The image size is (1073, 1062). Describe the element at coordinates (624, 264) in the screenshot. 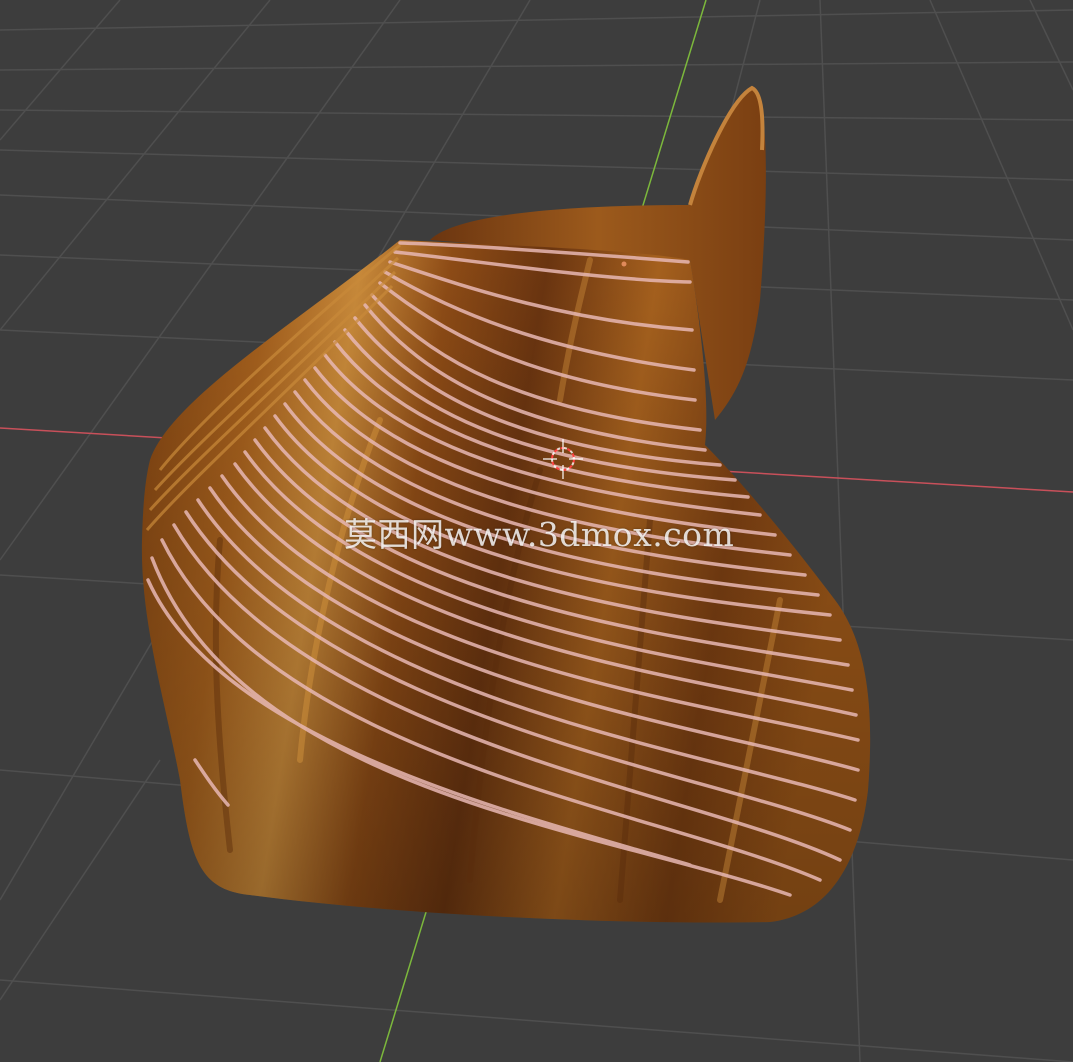

I see `object-origin-dot` at that location.